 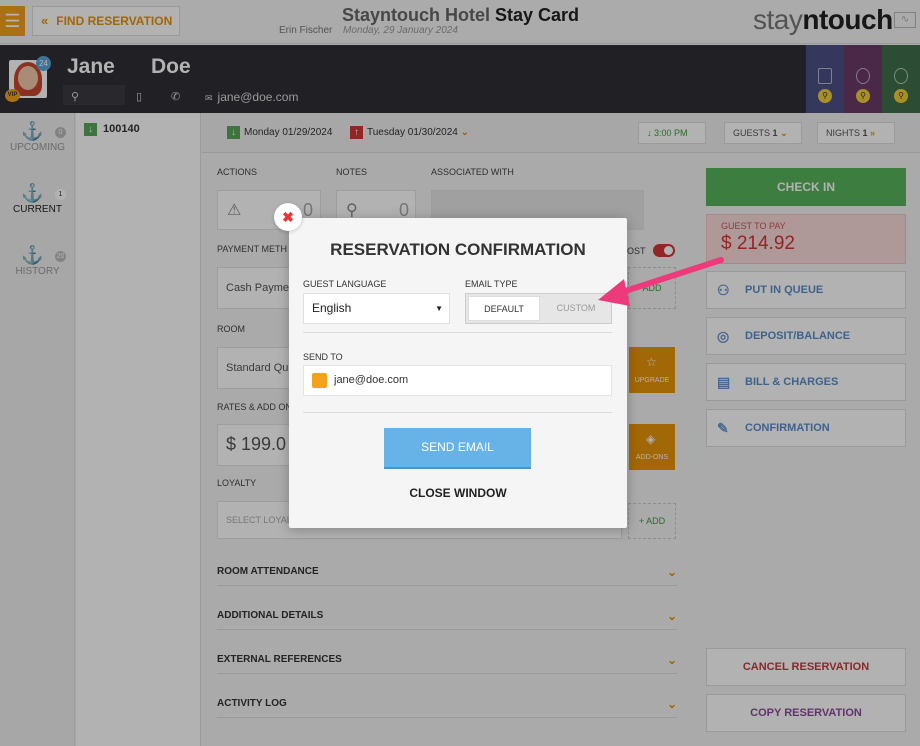 I want to click on arrow-shaft, so click(x=668, y=277).